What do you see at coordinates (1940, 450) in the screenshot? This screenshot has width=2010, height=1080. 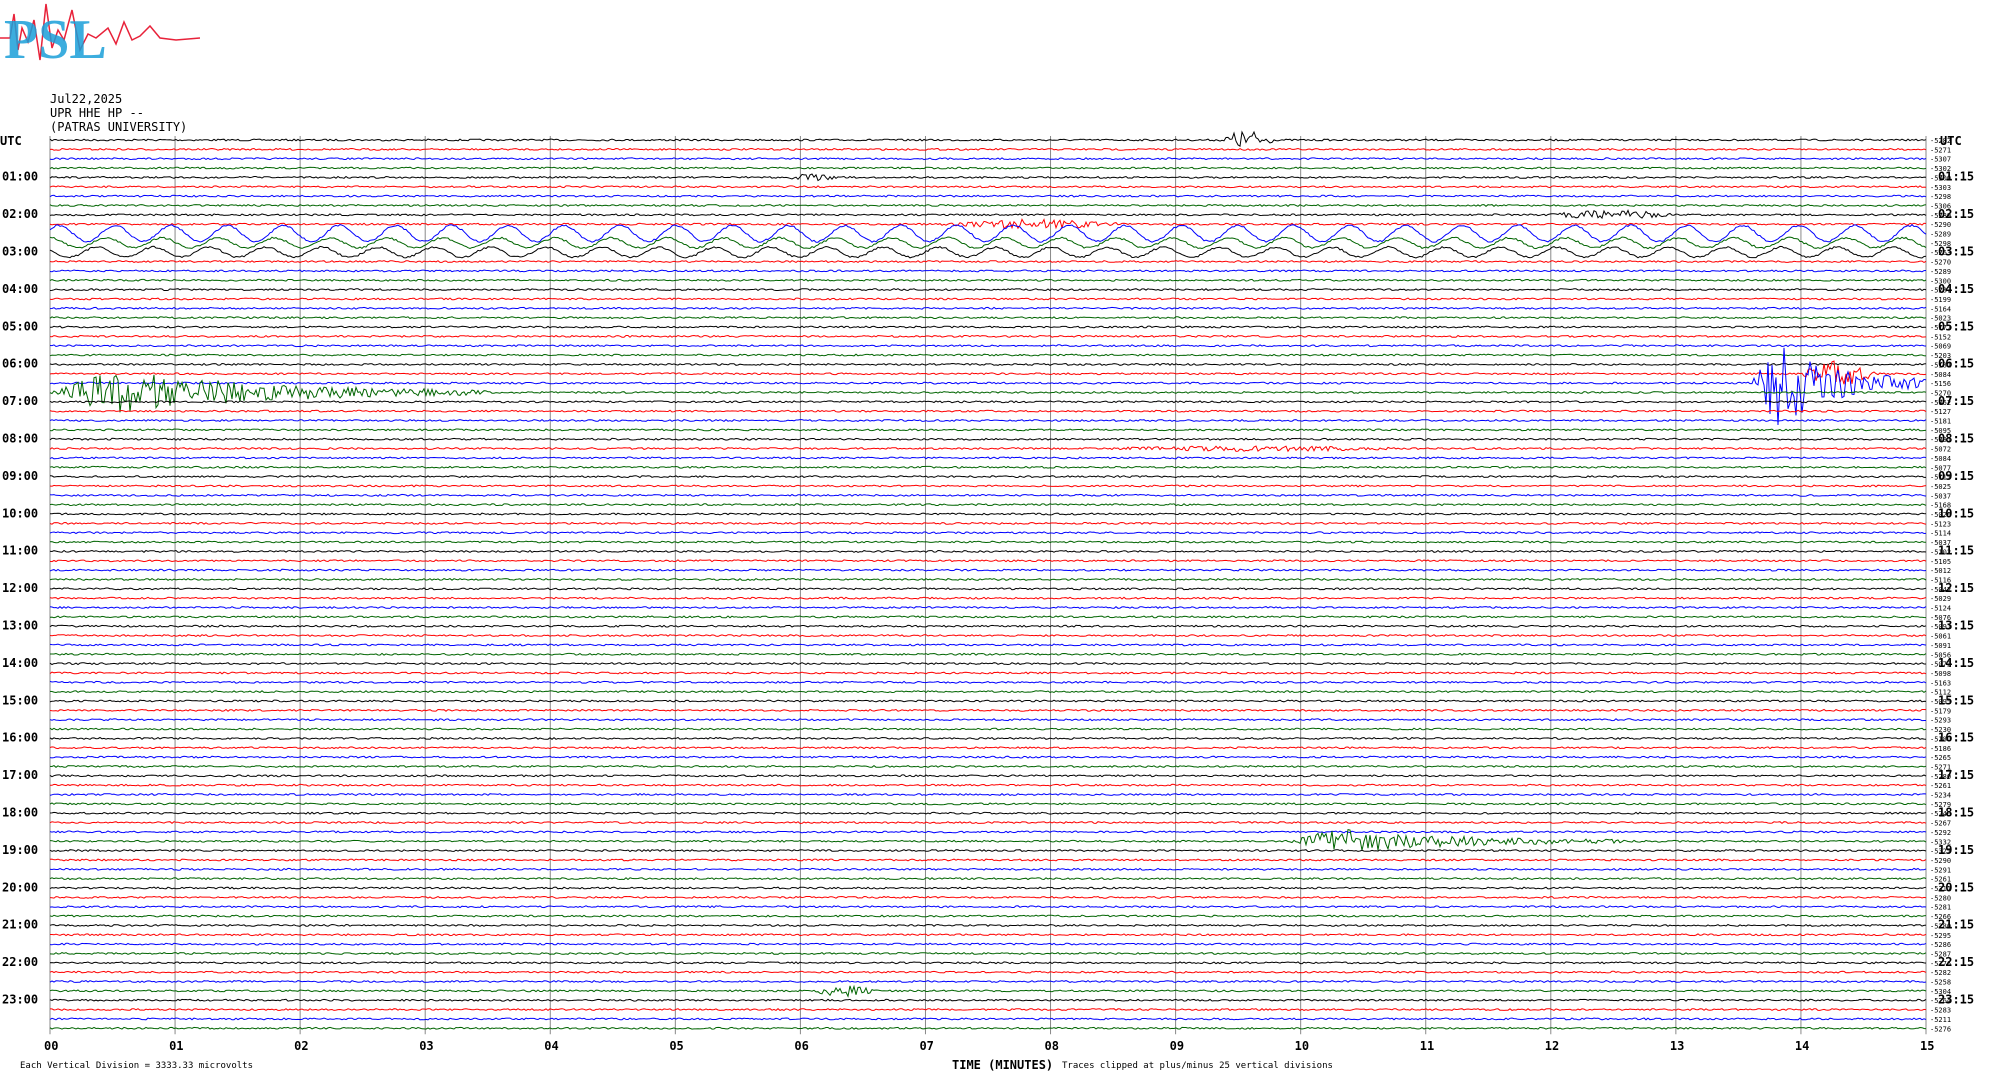 I see `trace-offset-label: -5072` at bounding box center [1940, 450].